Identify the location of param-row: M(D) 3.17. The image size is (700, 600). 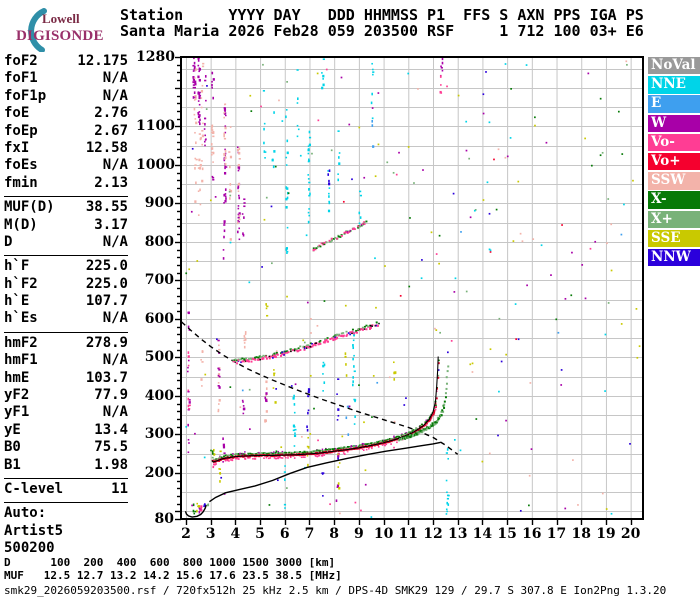
(66, 225).